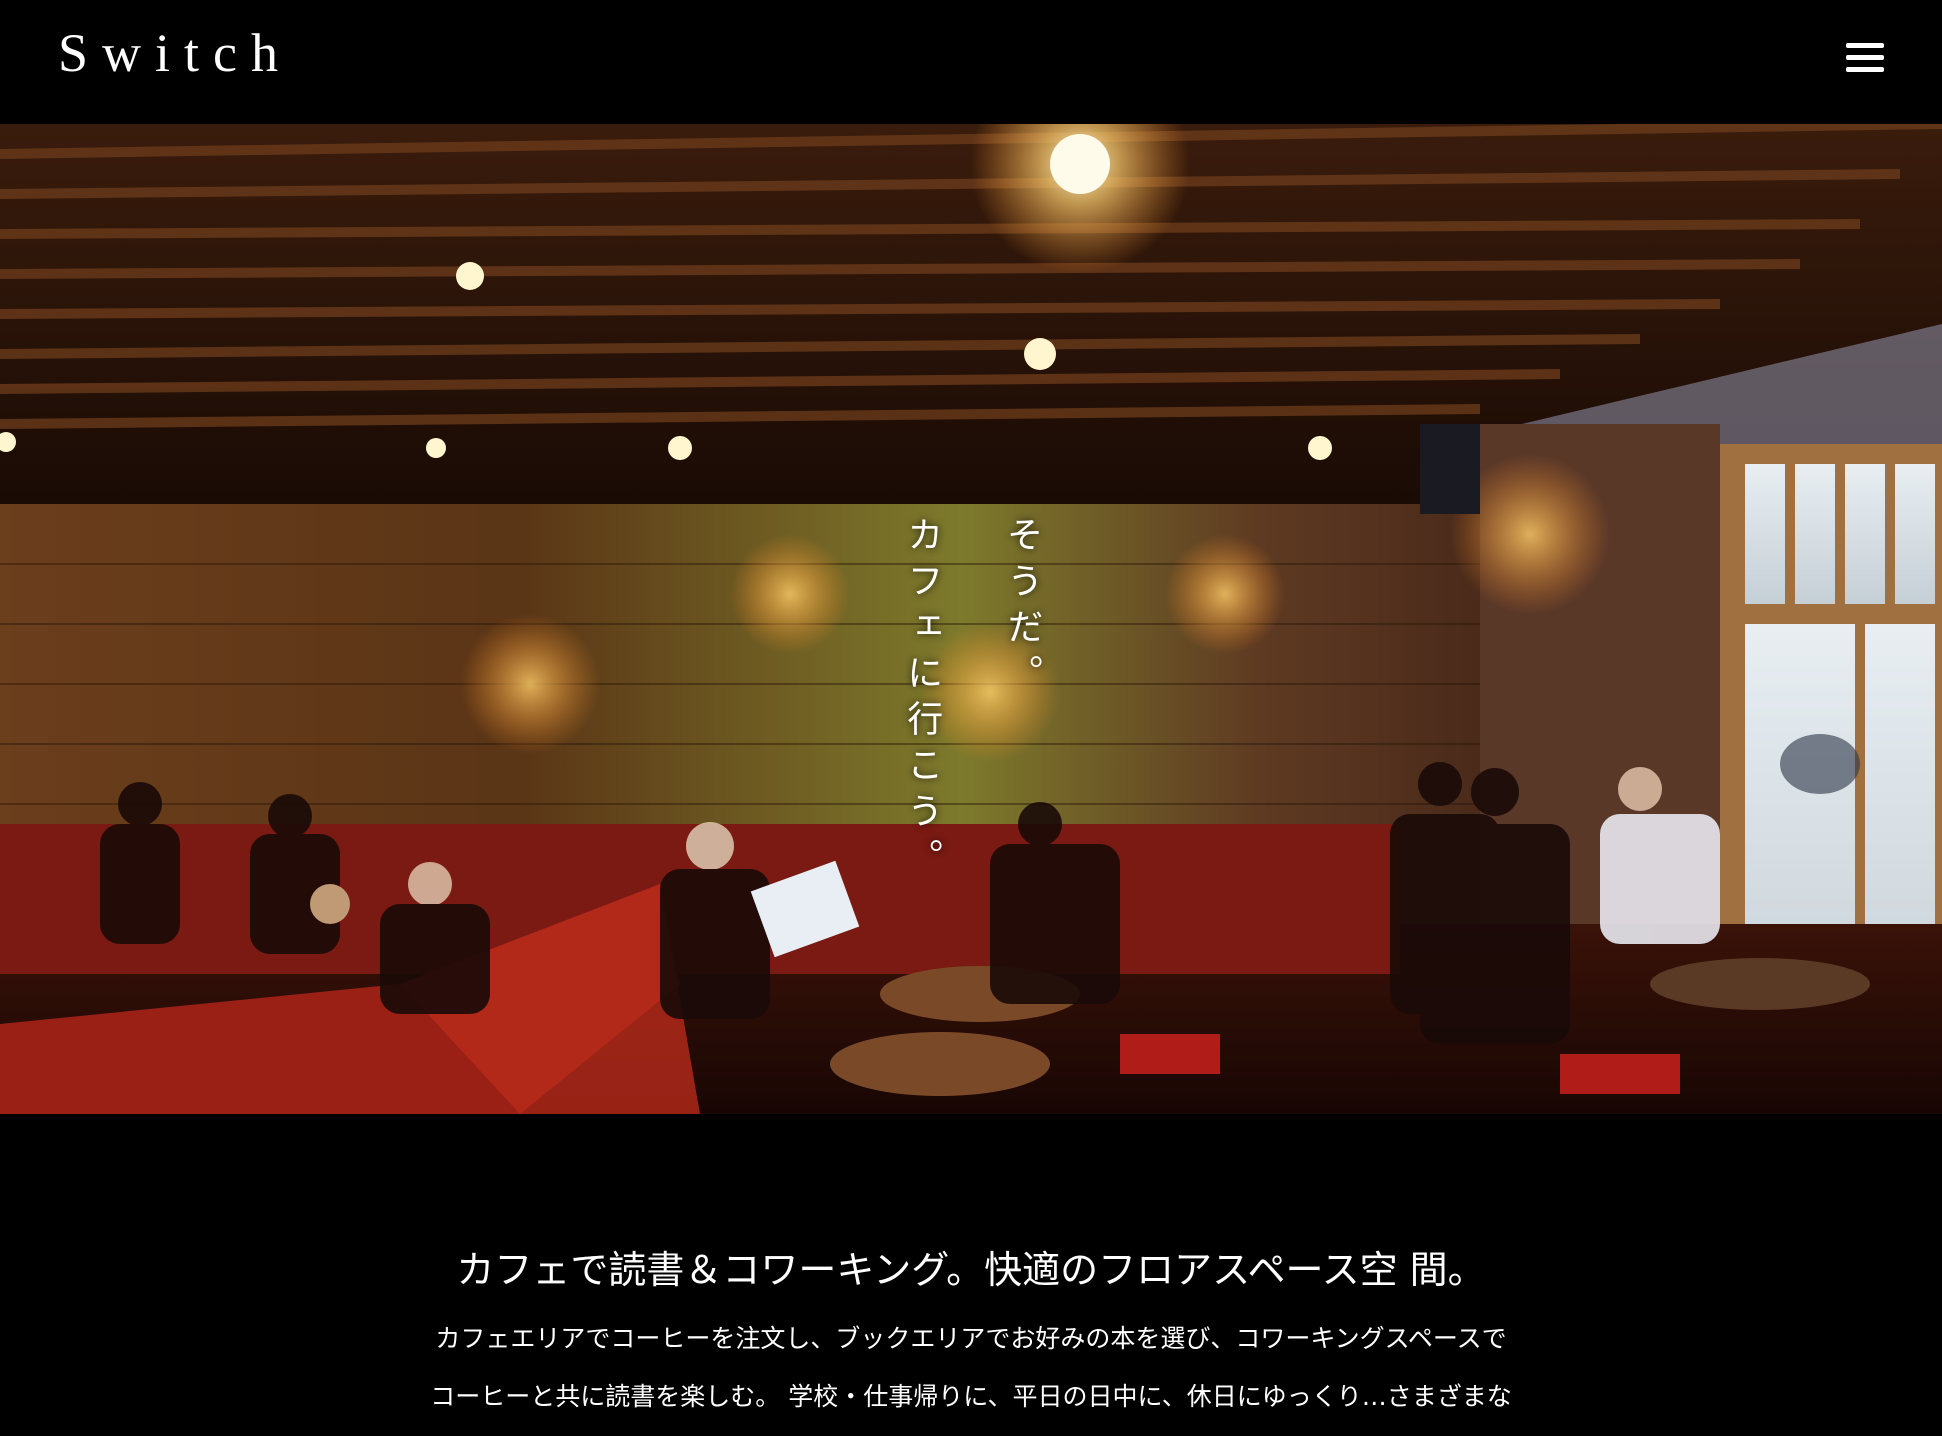 The height and width of the screenshot is (1436, 1942). Describe the element at coordinates (971, 1270) in the screenshot. I see `intro-title: カフェで読書＆コワーキング。快適のフロアスペース空 間。` at that location.